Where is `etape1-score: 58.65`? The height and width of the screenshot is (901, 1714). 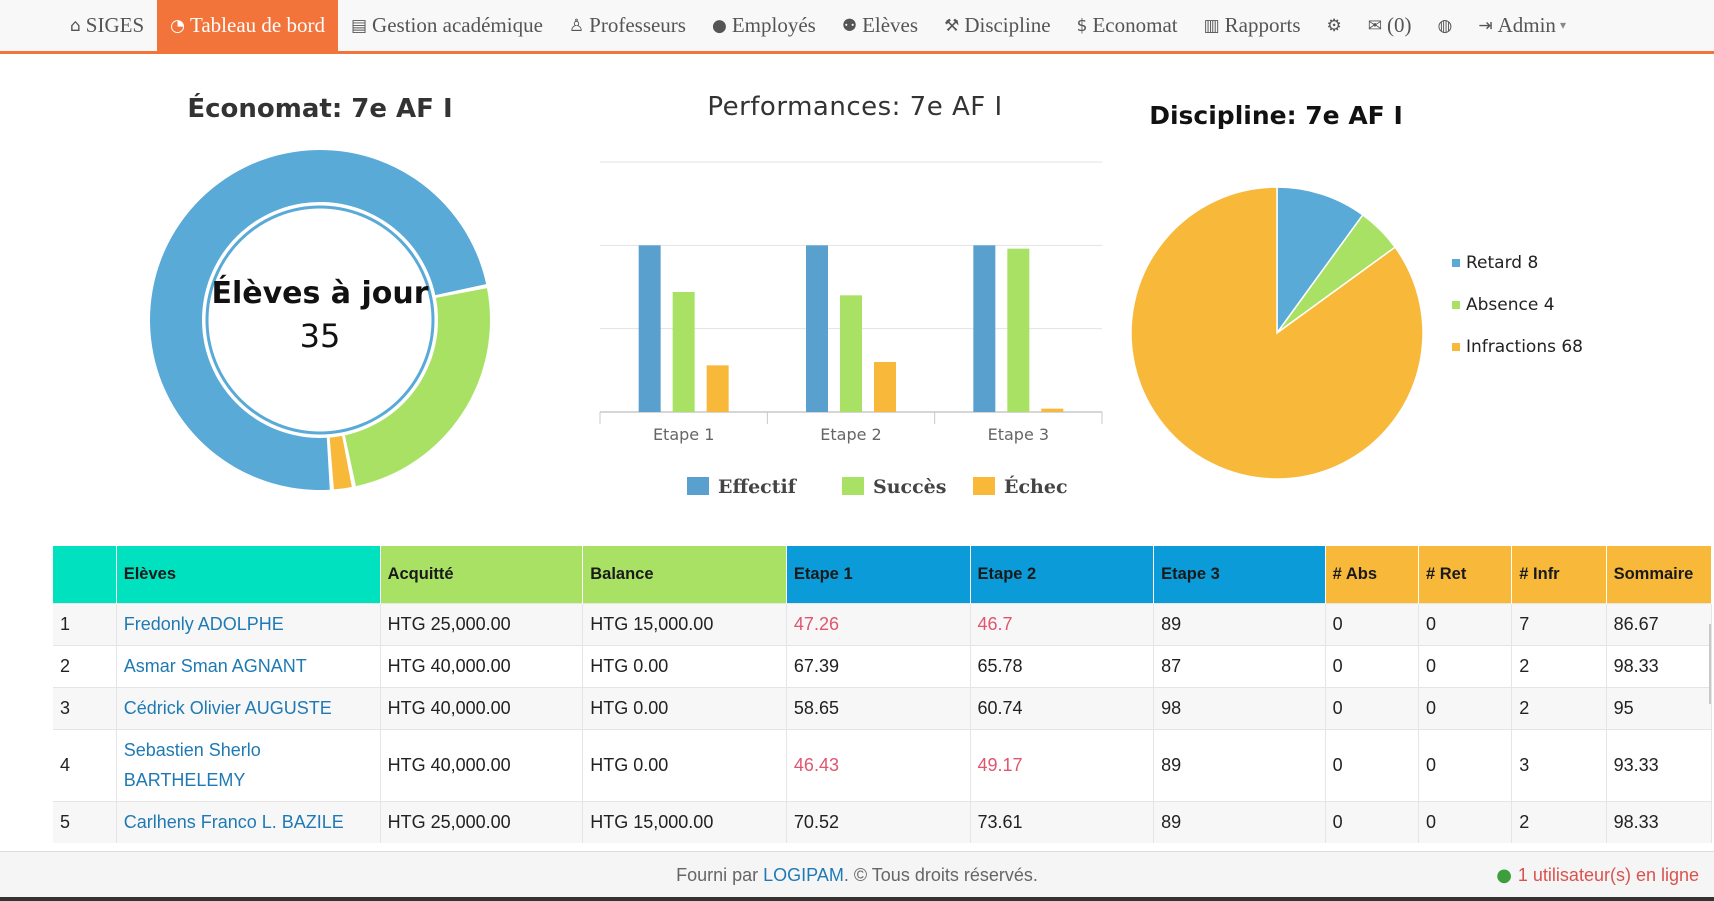 etape1-score: 58.65 is located at coordinates (878, 707).